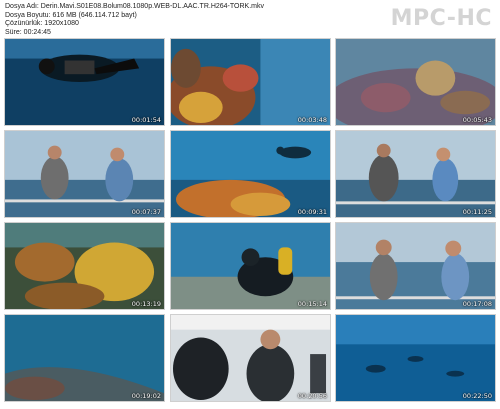 The height and width of the screenshot is (409, 500). I want to click on timestamp: 00:20:56, so click(312, 396).